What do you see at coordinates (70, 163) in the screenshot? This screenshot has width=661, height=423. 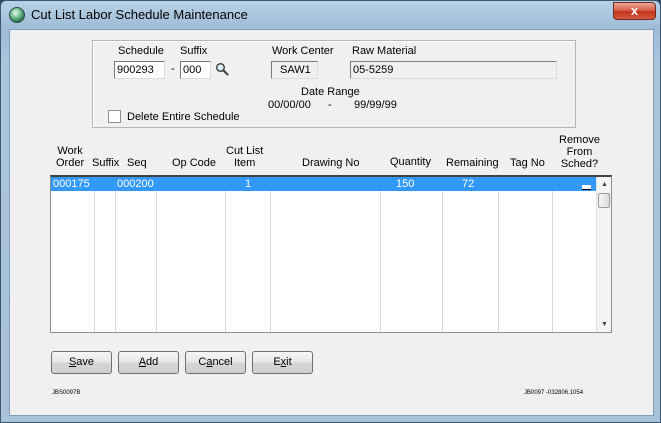 I see `col-work-order-line2: Order` at bounding box center [70, 163].